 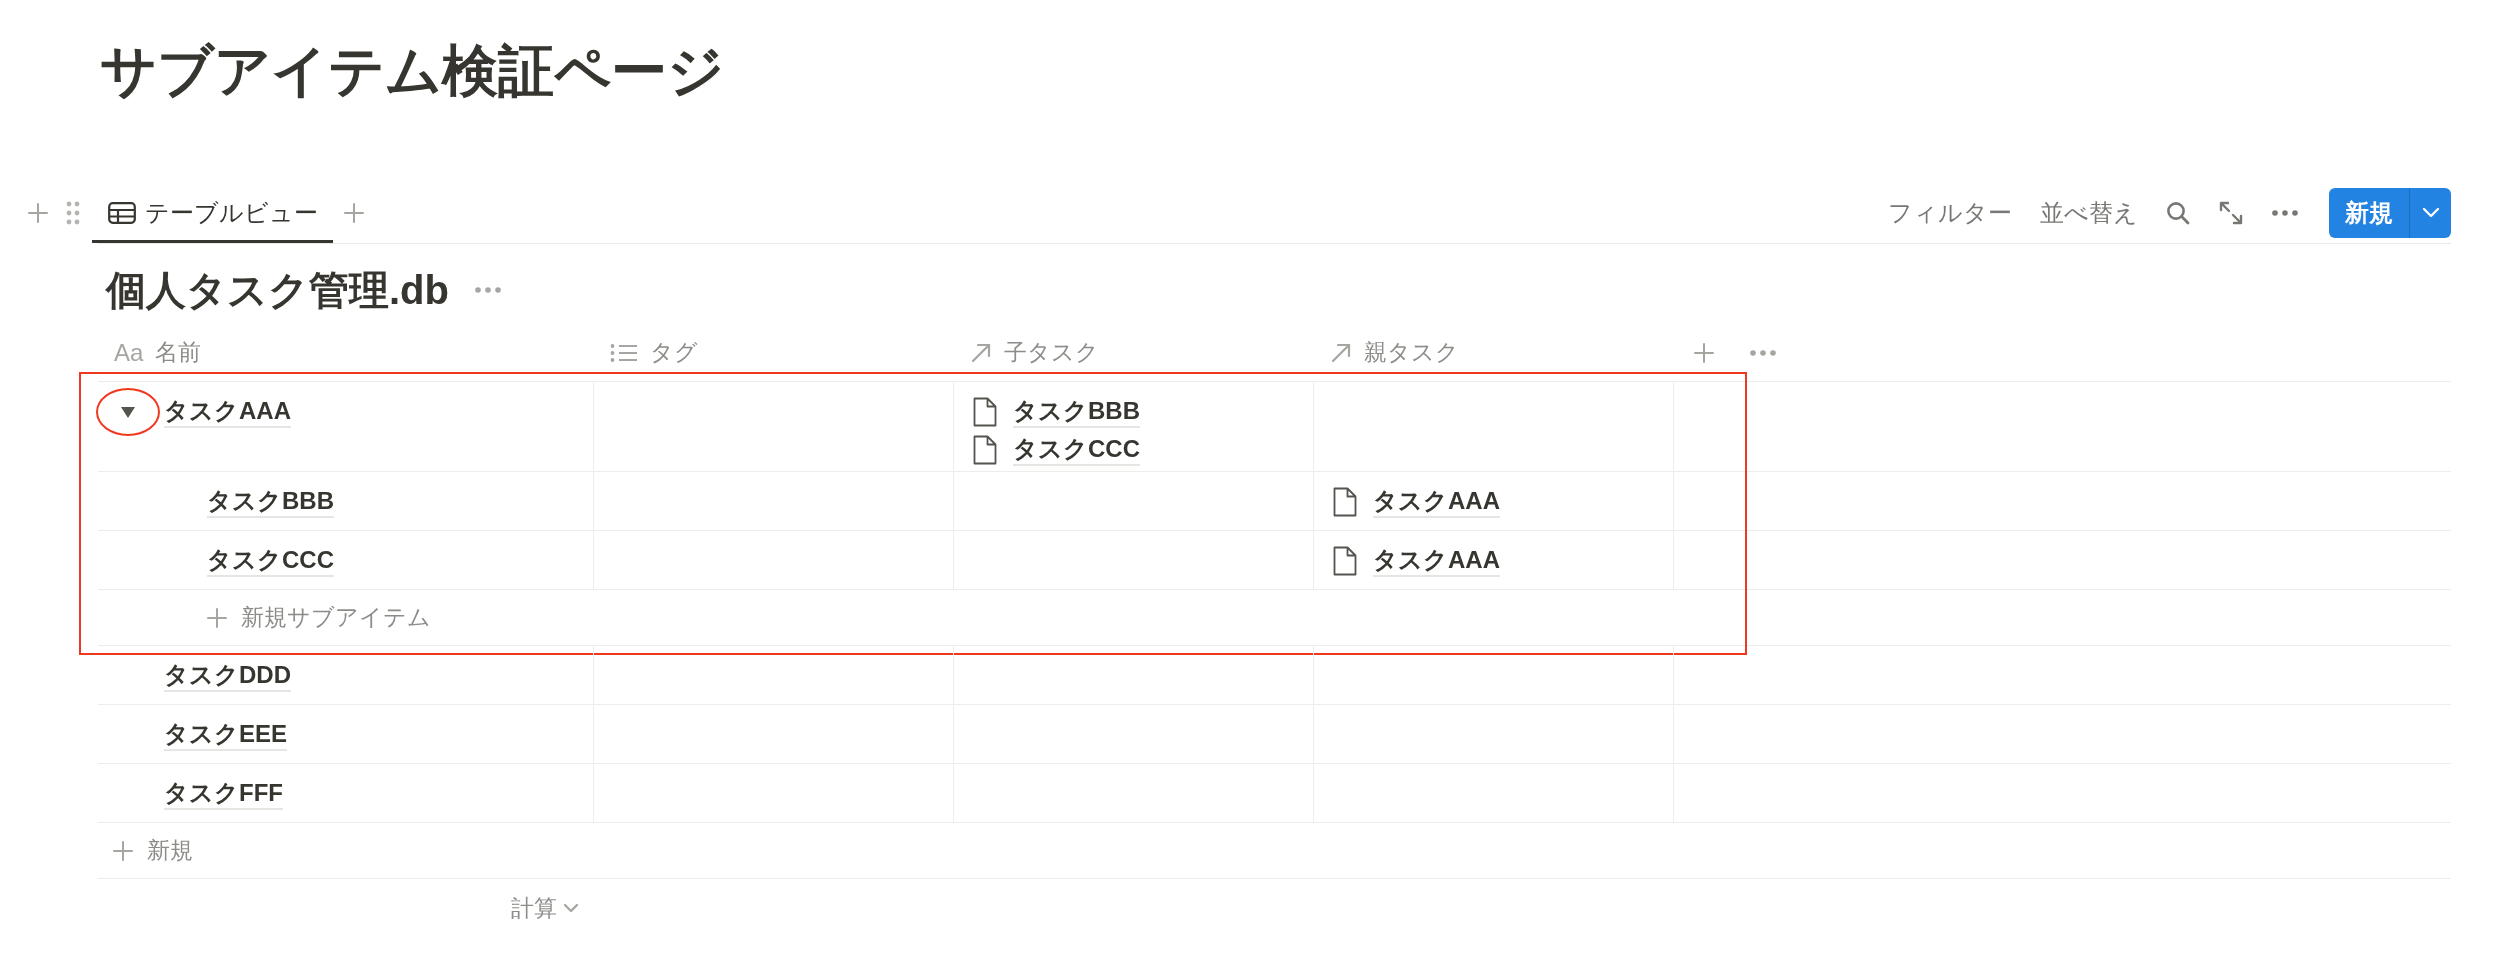 I want to click on relation-link: タスクBBB, so click(x=1076, y=412).